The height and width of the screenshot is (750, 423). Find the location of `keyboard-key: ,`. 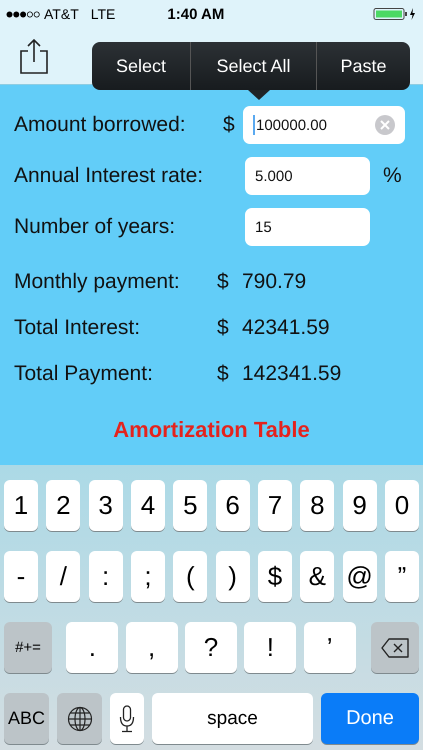

keyboard-key: , is located at coordinates (152, 647).